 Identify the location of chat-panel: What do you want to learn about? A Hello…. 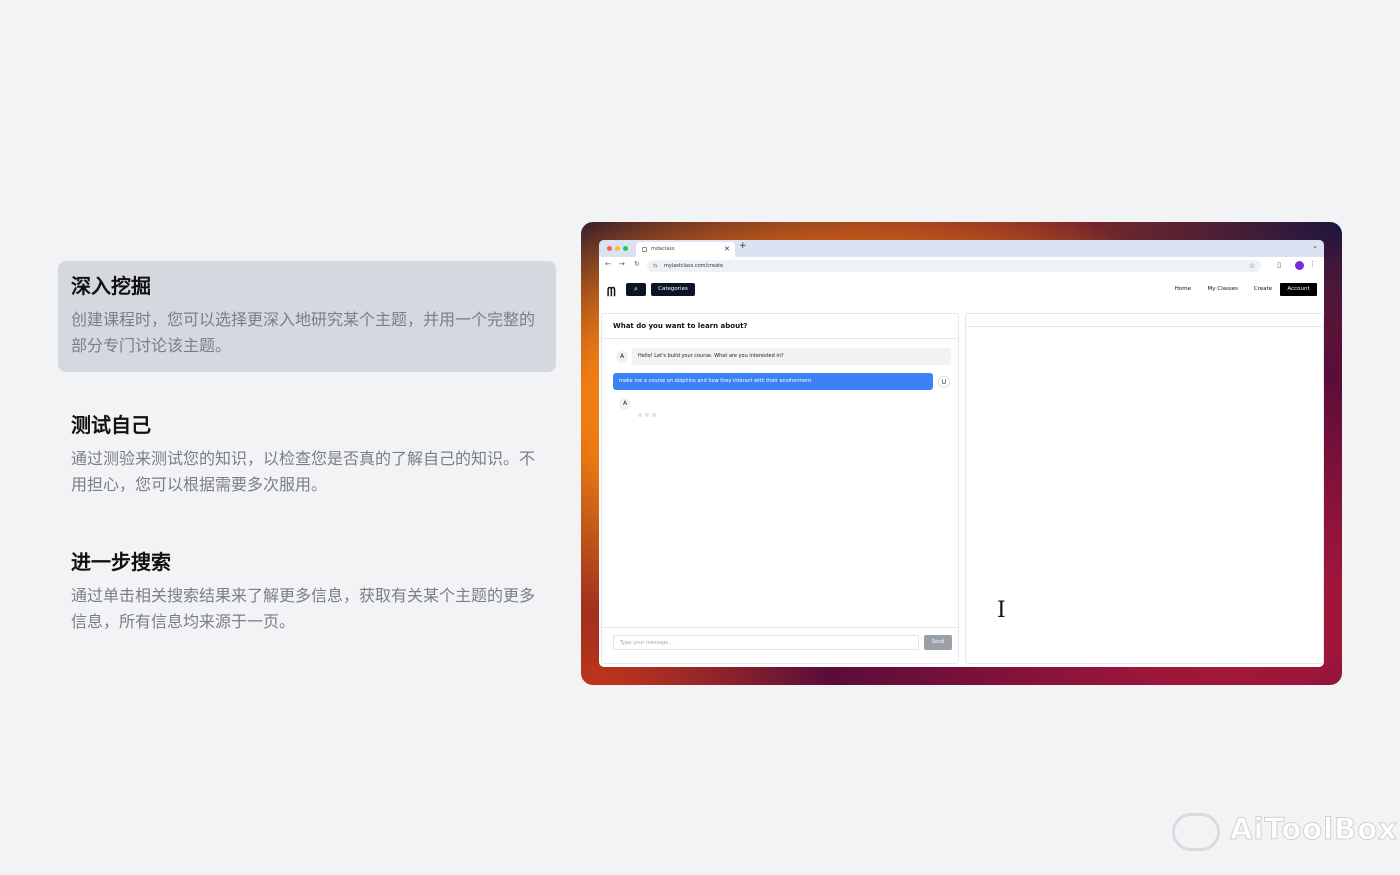
(780, 488).